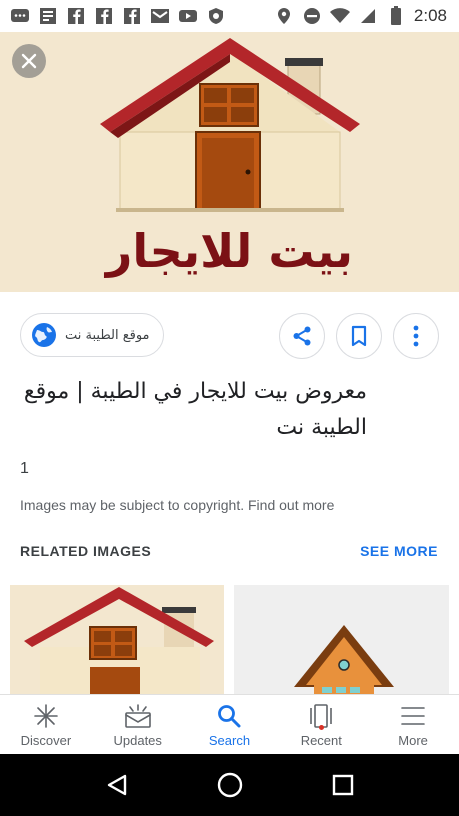  I want to click on source-chip: موقع الطيبة نت, so click(92, 335).